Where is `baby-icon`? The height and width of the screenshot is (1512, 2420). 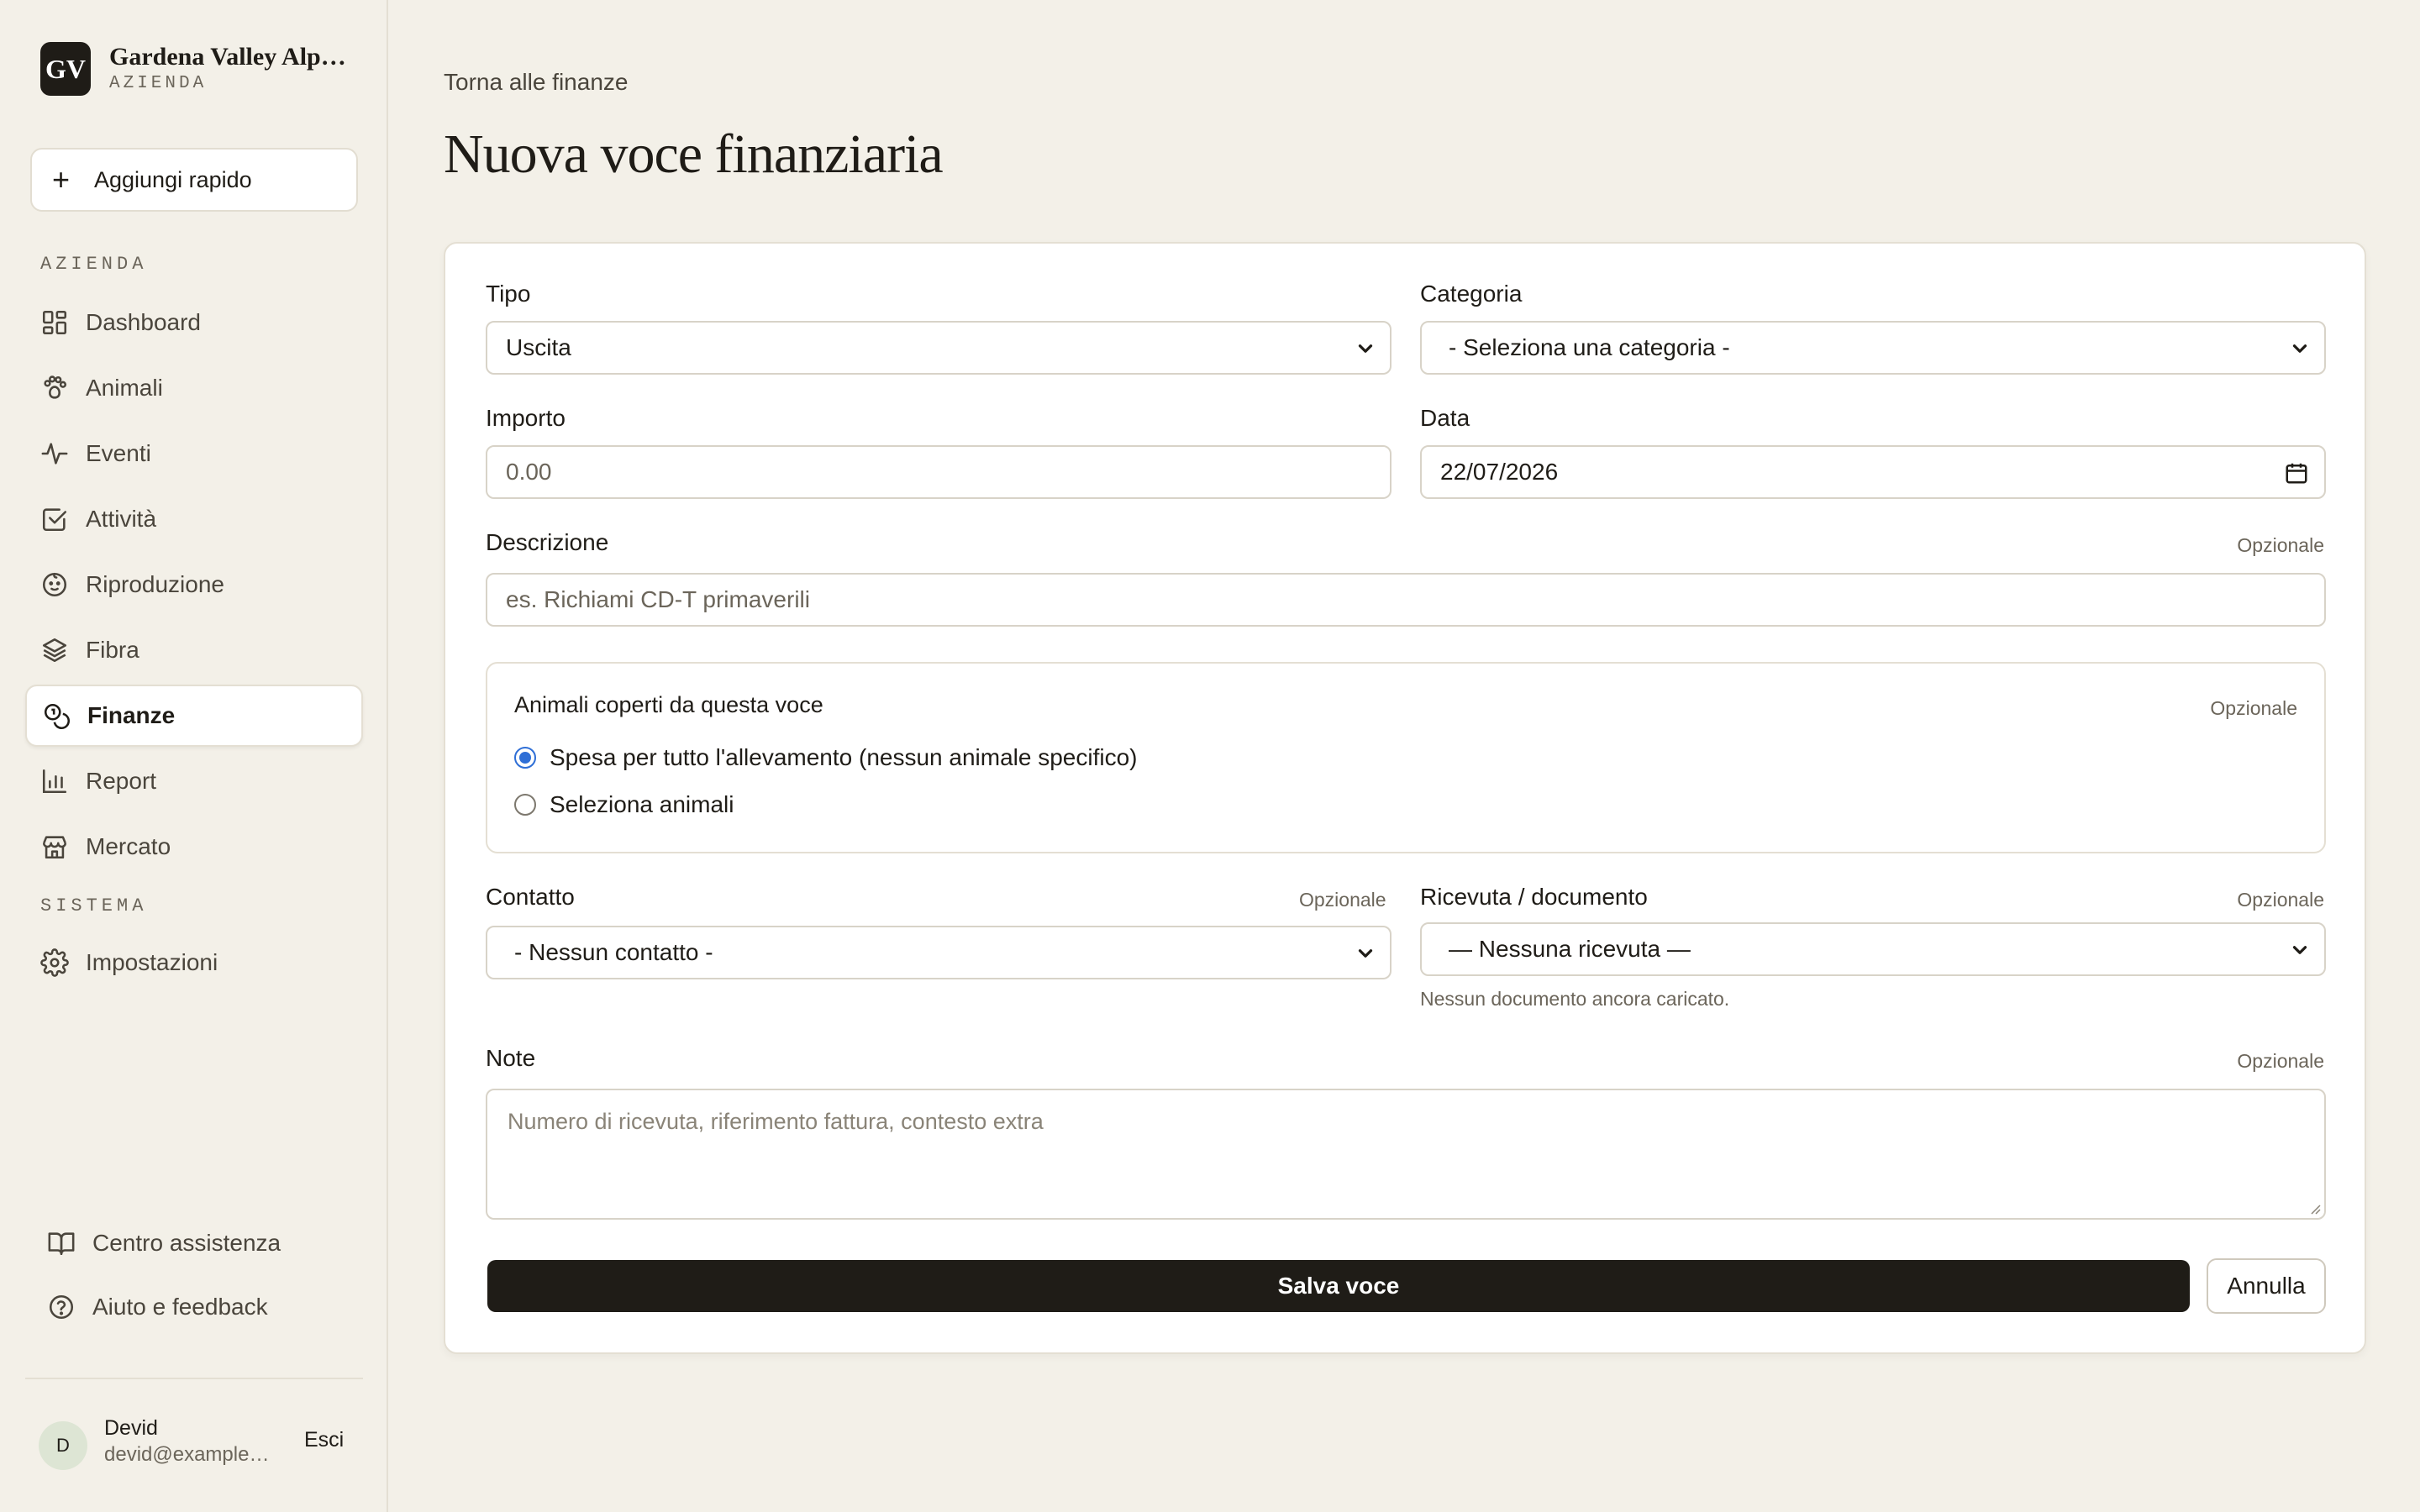 baby-icon is located at coordinates (54, 584).